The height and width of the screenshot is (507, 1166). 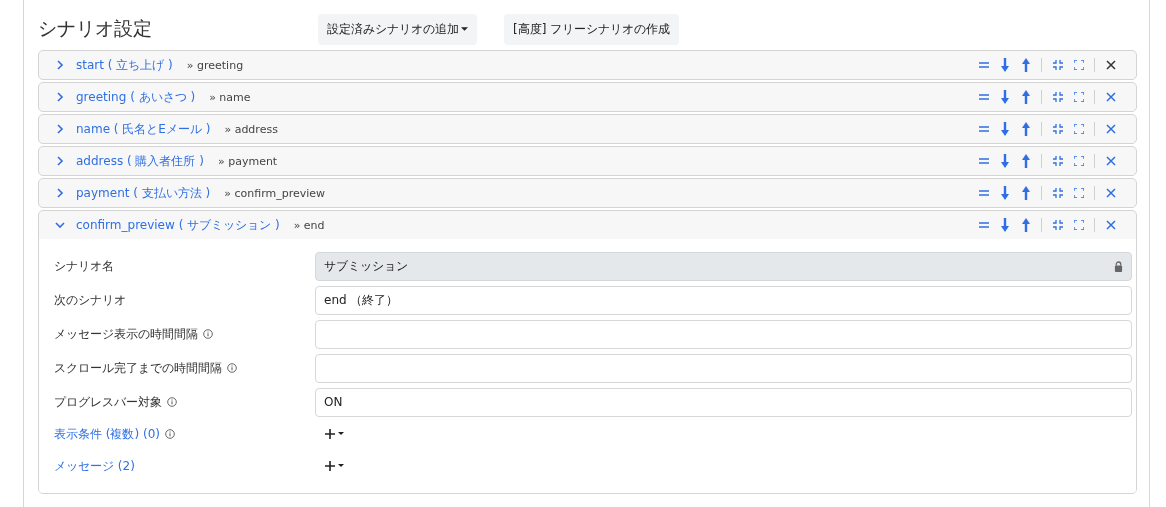 I want to click on header-button: 設定済みシナリオの追加, so click(x=397, y=29).